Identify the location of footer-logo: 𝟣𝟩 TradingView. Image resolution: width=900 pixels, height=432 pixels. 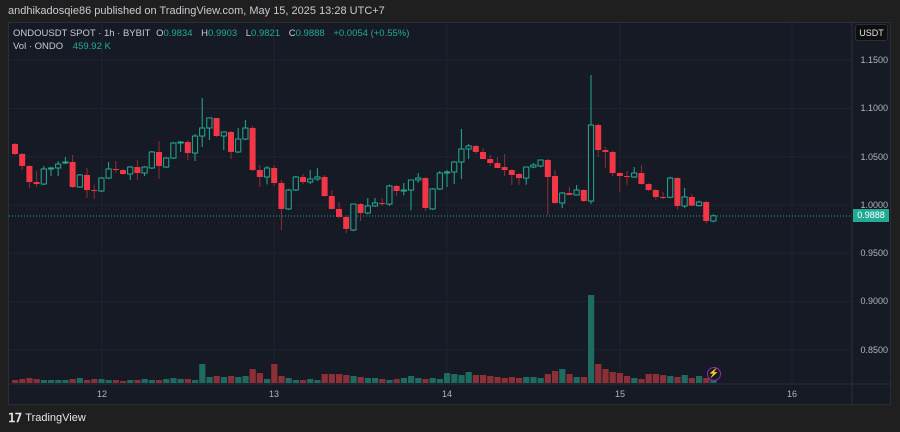
(47, 418).